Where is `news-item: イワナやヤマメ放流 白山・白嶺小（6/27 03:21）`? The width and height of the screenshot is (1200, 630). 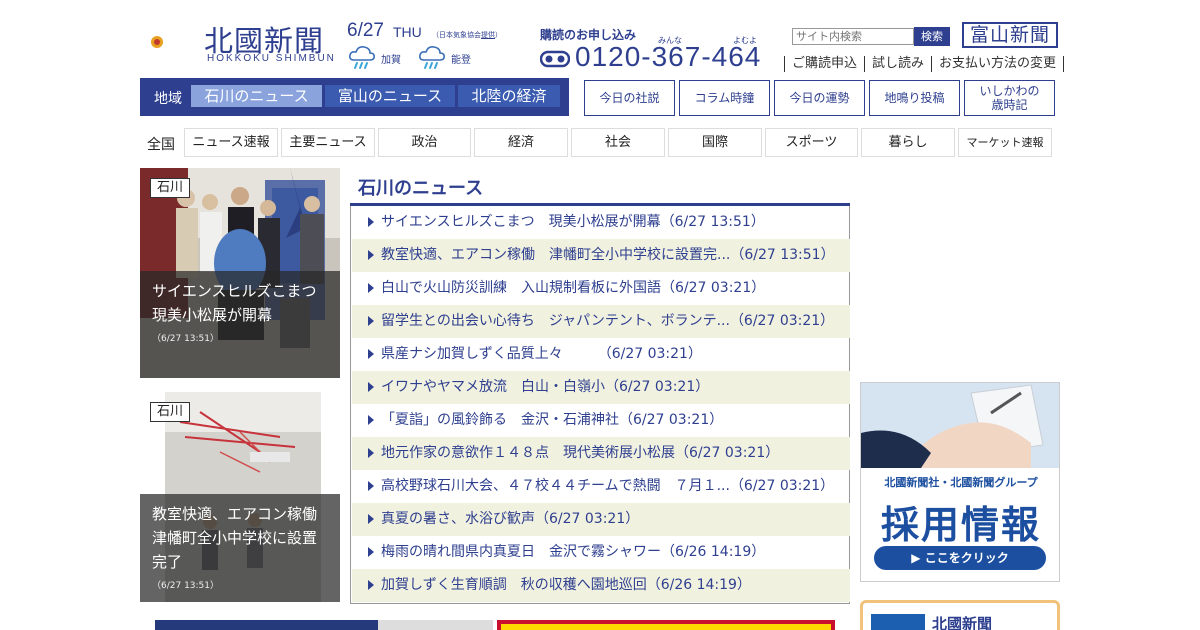 news-item: イワナやヤマメ放流 白山・白嶺小（6/27 03:21） is located at coordinates (601, 387).